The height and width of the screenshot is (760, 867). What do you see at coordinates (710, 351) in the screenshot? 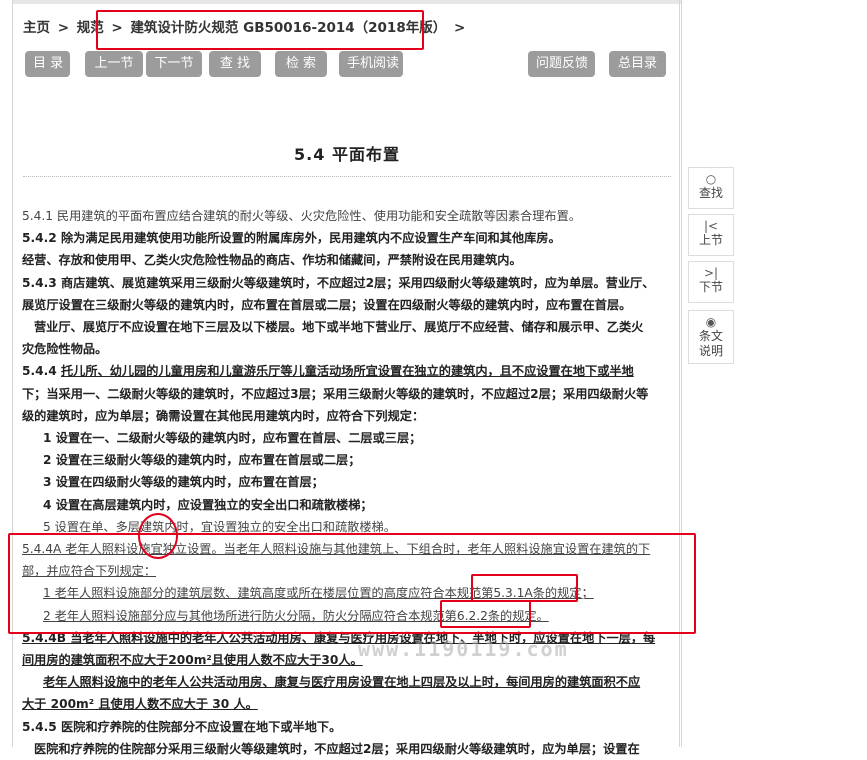
I see `side-explain-label: 说明` at bounding box center [710, 351].